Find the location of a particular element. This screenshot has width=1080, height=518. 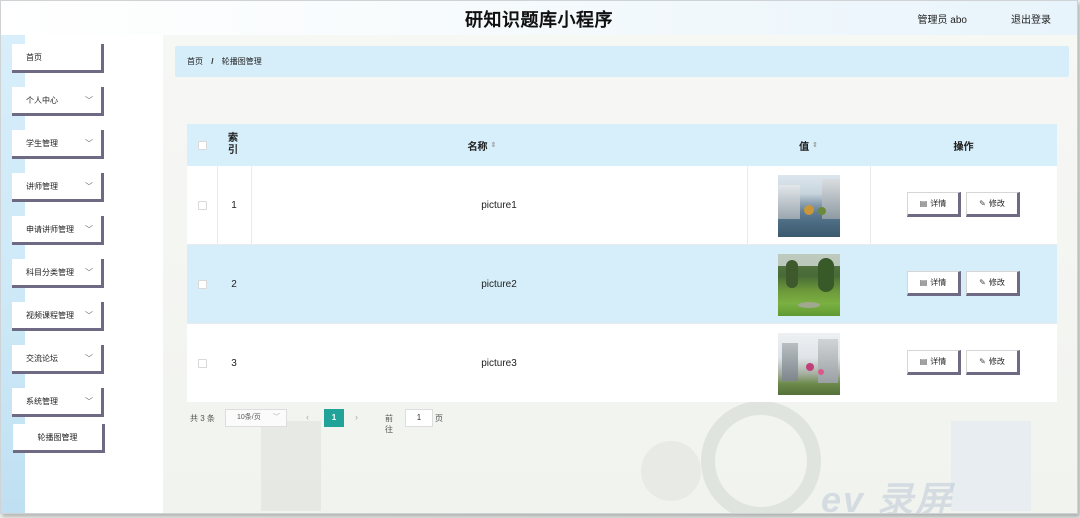

table-row: 2 picture2 ▤ 详情 ✎ 修改 is located at coordinates (622, 284).